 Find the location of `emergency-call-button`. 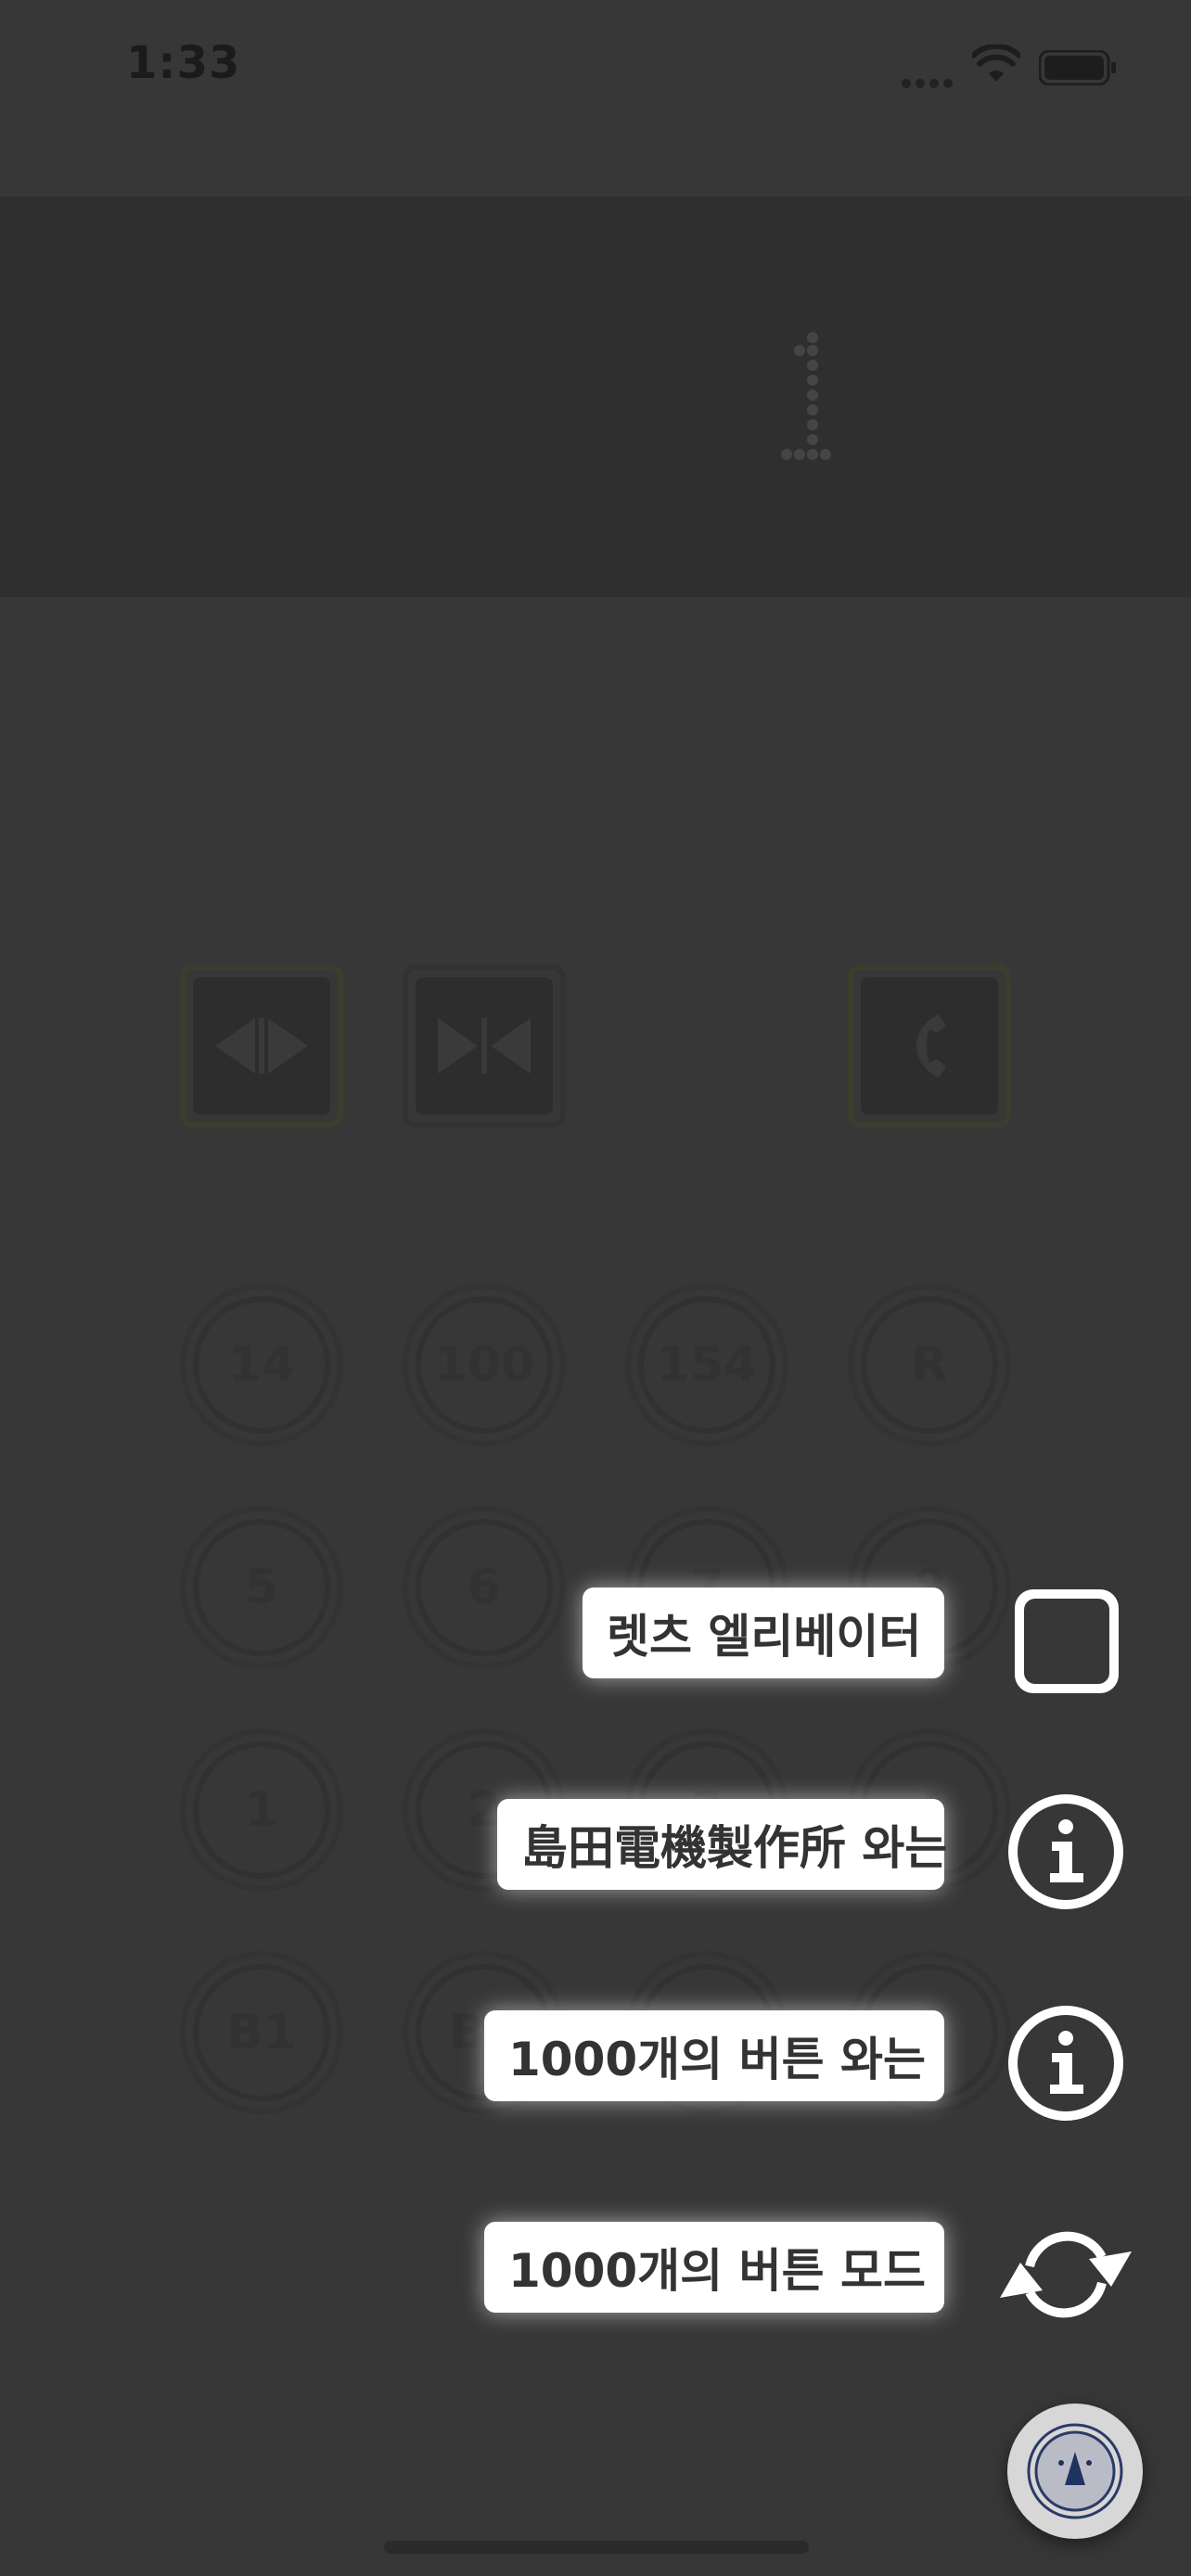

emergency-call-button is located at coordinates (929, 1046).